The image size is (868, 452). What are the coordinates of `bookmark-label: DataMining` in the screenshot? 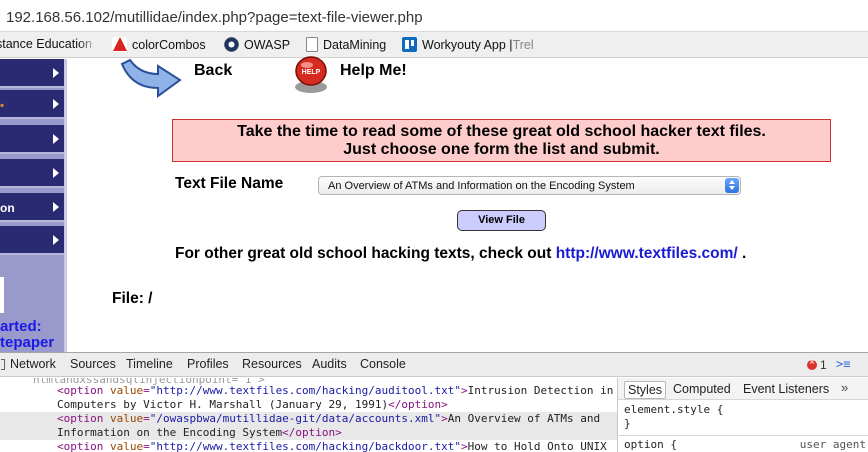 It's located at (355, 44).